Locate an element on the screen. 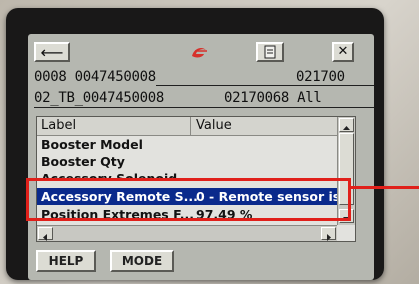  chevron-right-icon is located at coordinates (329, 237).